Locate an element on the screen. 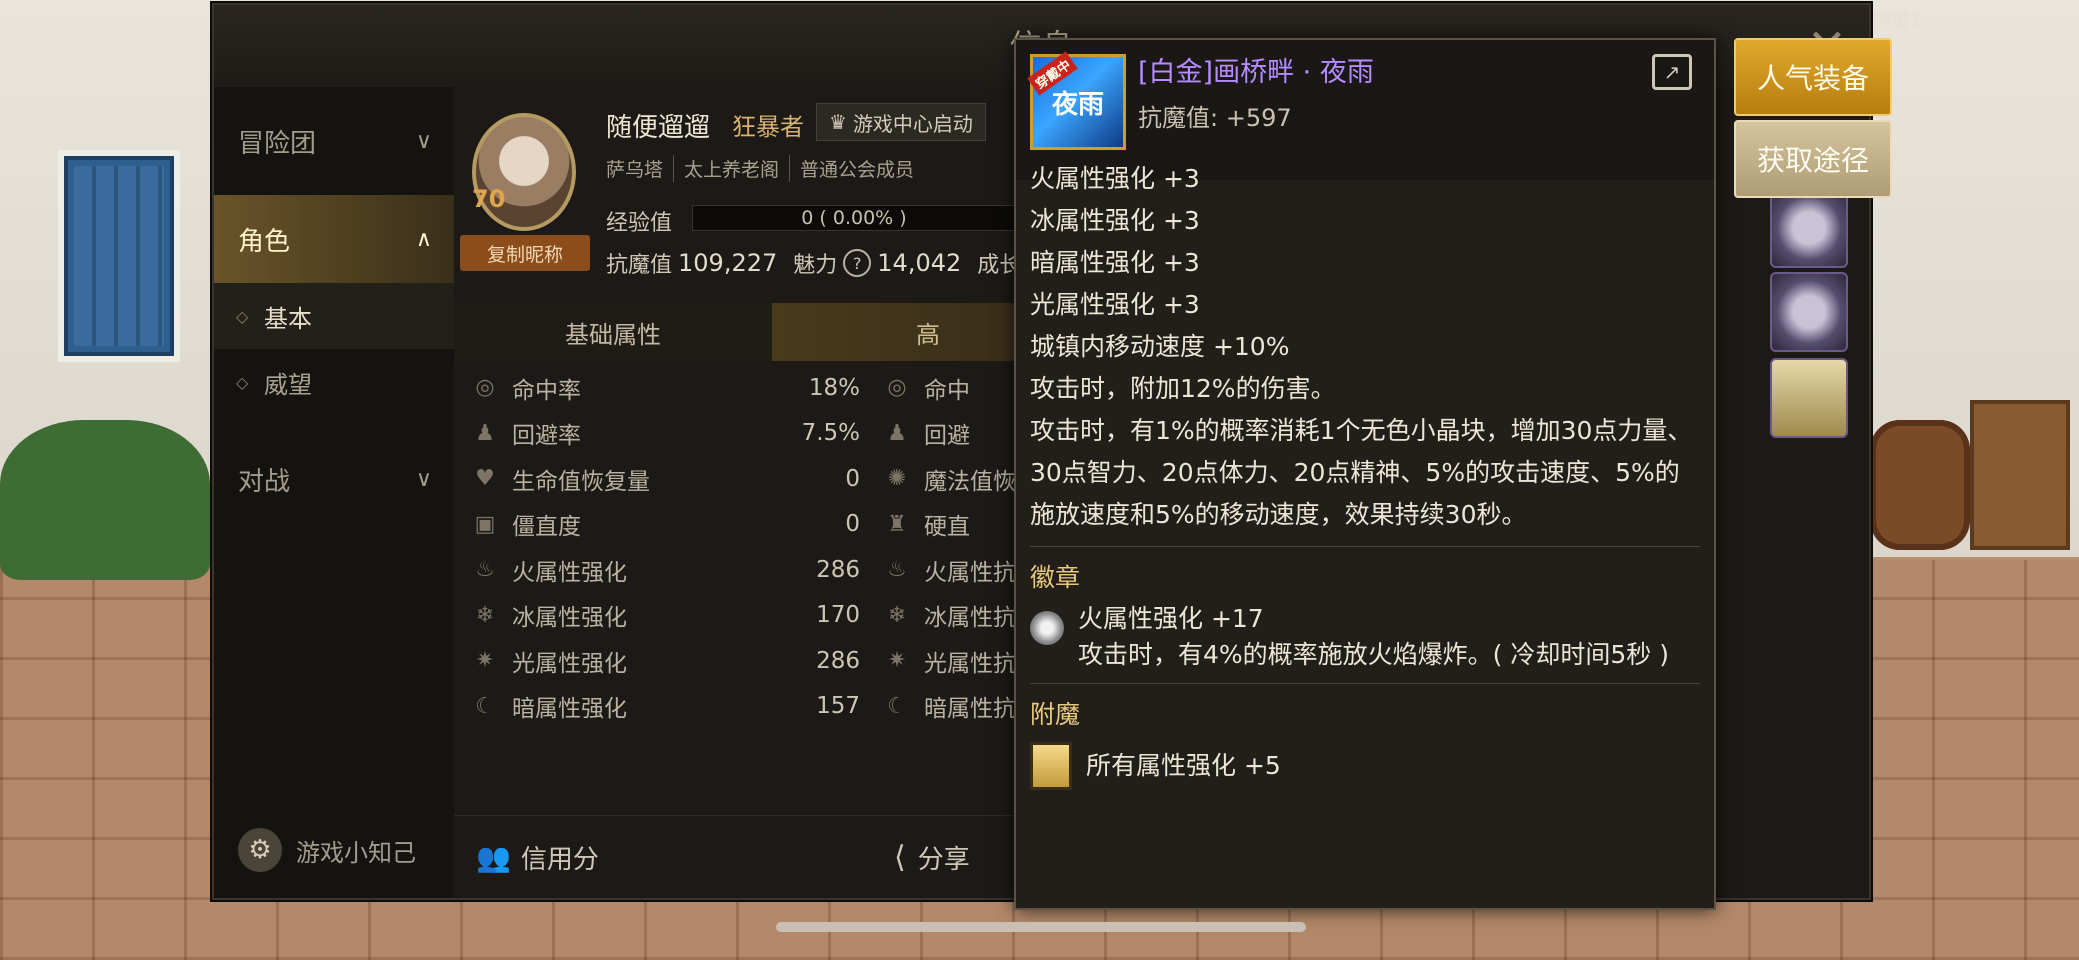  chevron-up-icon: ∧ is located at coordinates (423, 239).